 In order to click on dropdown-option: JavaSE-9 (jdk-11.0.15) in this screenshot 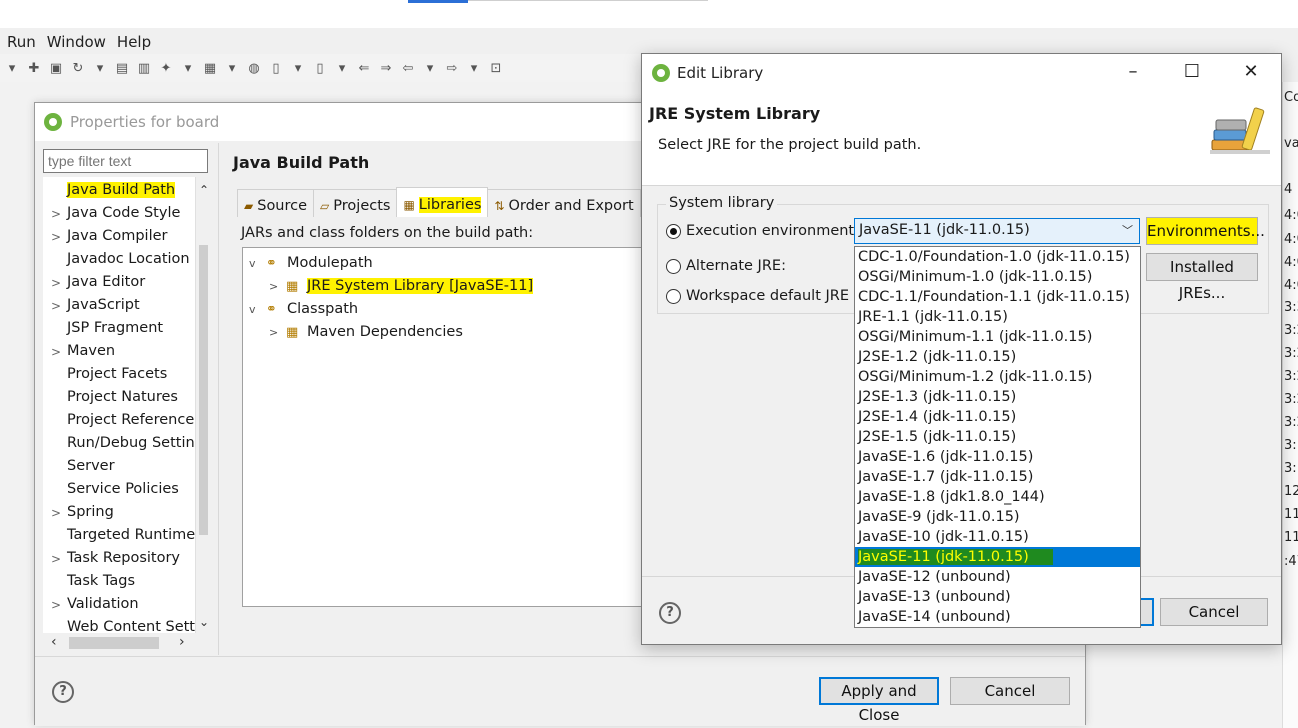, I will do `click(997, 517)`.